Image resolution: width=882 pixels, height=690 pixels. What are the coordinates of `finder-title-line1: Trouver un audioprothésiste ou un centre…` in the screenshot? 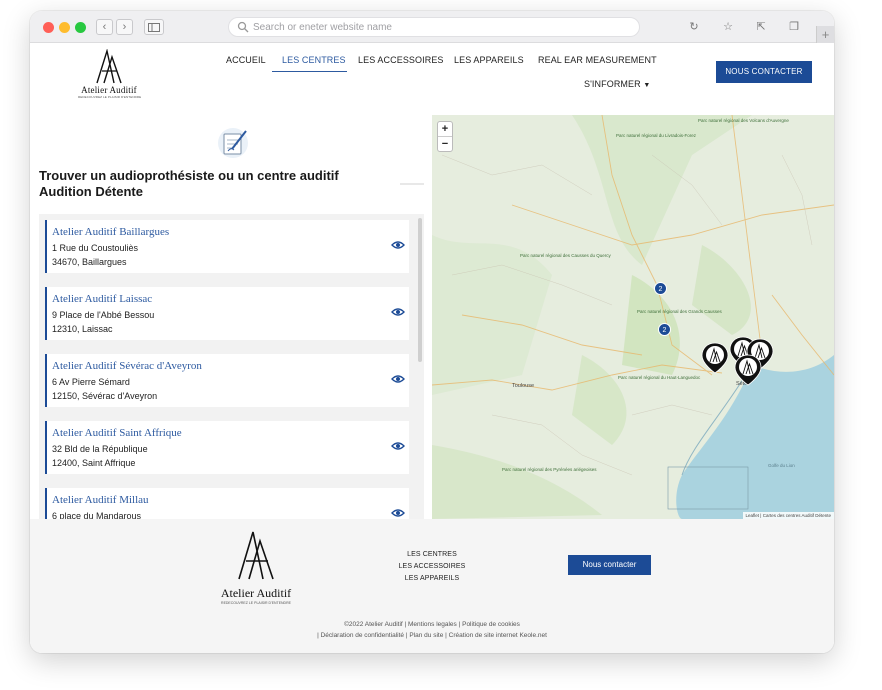 It's located at (189, 175).